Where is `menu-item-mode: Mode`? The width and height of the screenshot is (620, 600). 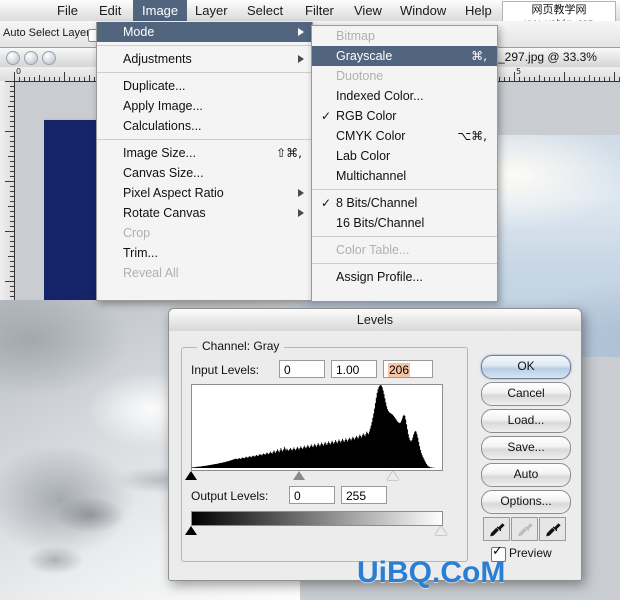
menu-item-mode: Mode is located at coordinates (204, 32).